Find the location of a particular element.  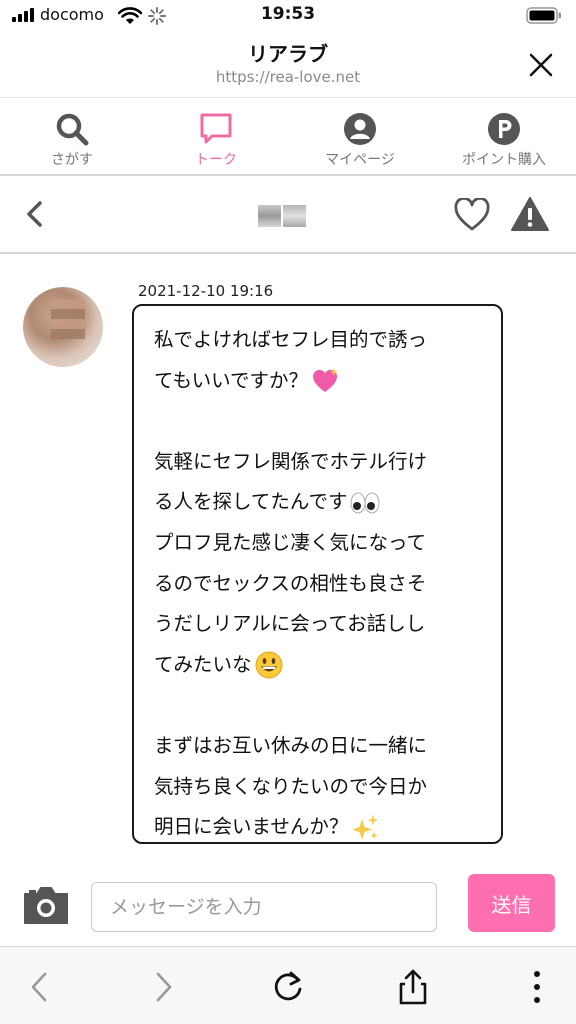

message-line: 気軽にセフレ関係でホテル行け is located at coordinates (291, 461).